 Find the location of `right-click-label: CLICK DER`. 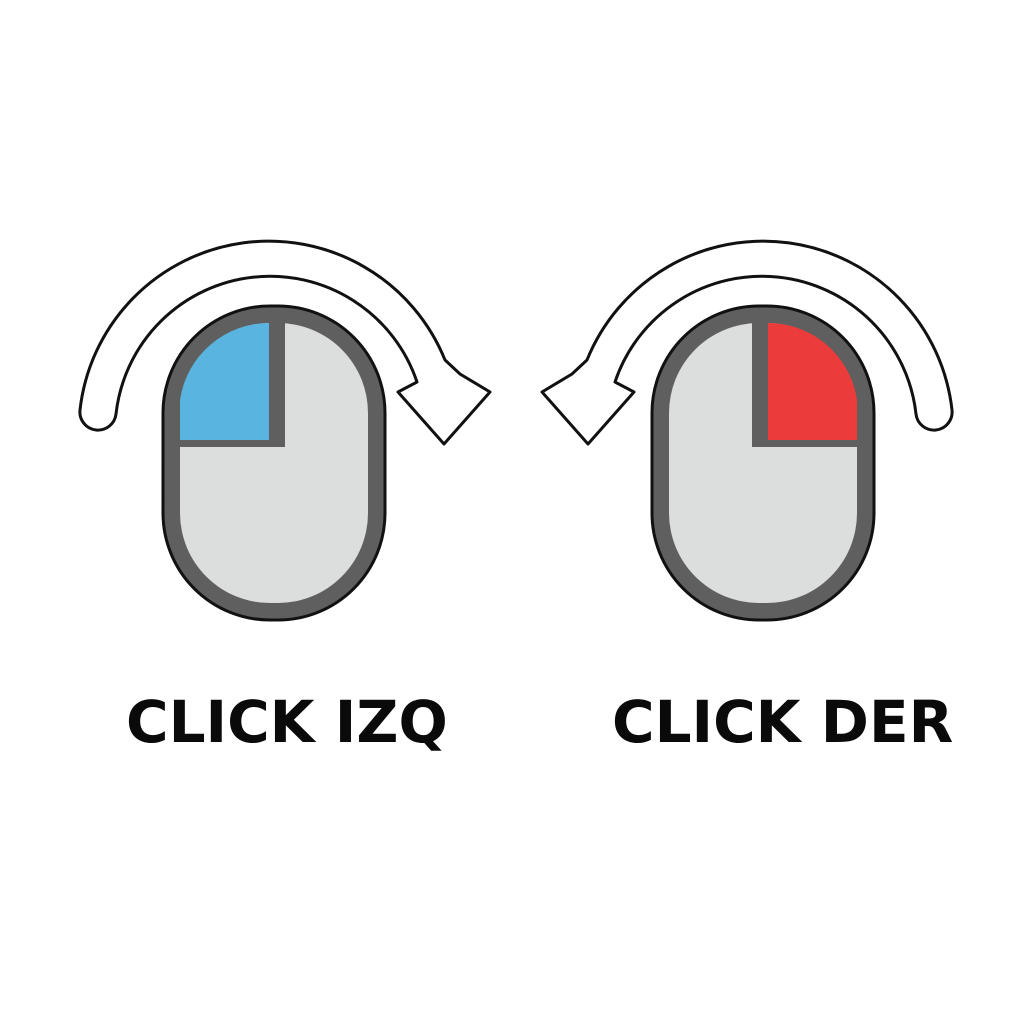

right-click-label: CLICK DER is located at coordinates (783, 722).